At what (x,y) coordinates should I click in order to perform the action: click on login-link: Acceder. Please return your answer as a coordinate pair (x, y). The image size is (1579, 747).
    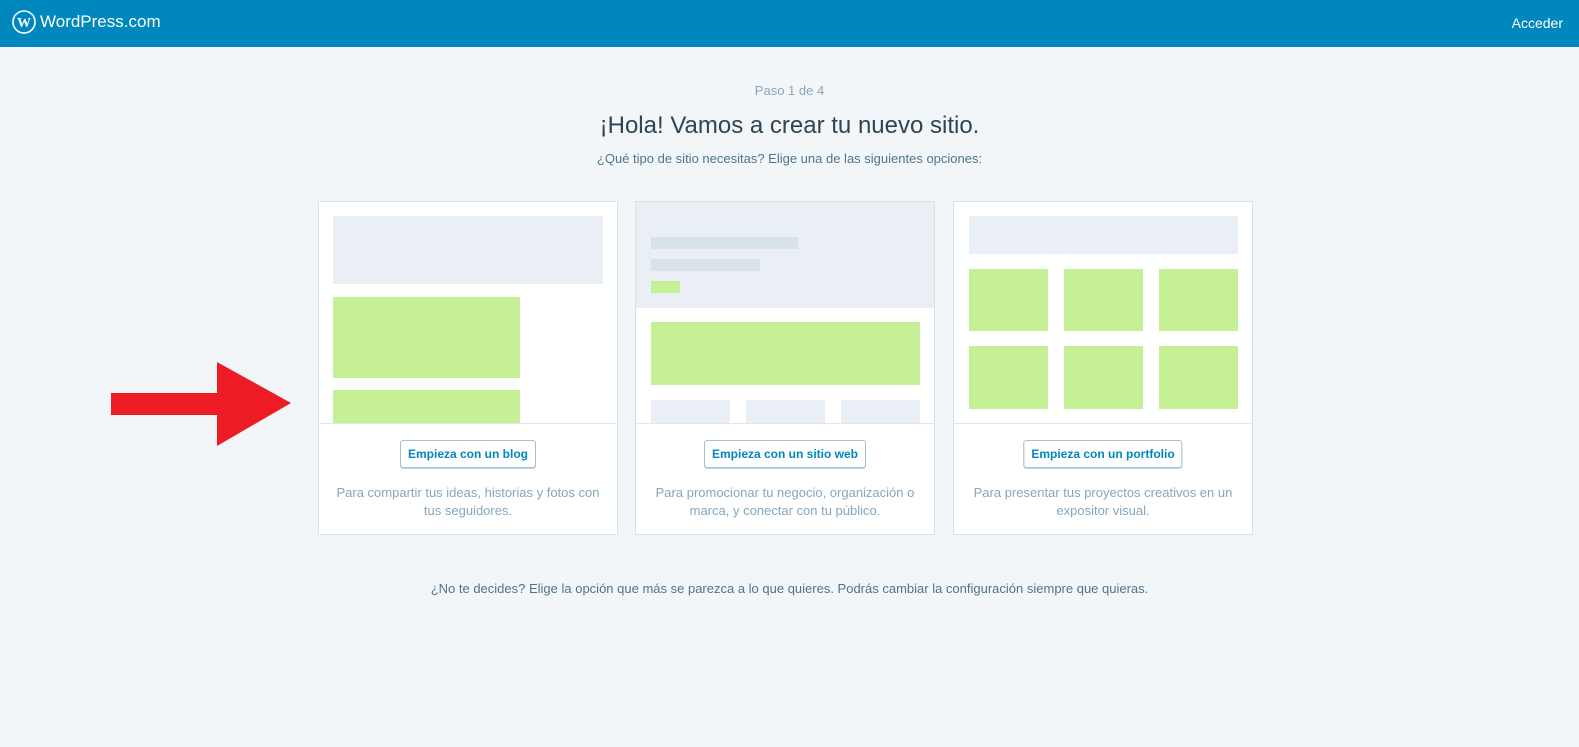
    Looking at the image, I should click on (1537, 23).